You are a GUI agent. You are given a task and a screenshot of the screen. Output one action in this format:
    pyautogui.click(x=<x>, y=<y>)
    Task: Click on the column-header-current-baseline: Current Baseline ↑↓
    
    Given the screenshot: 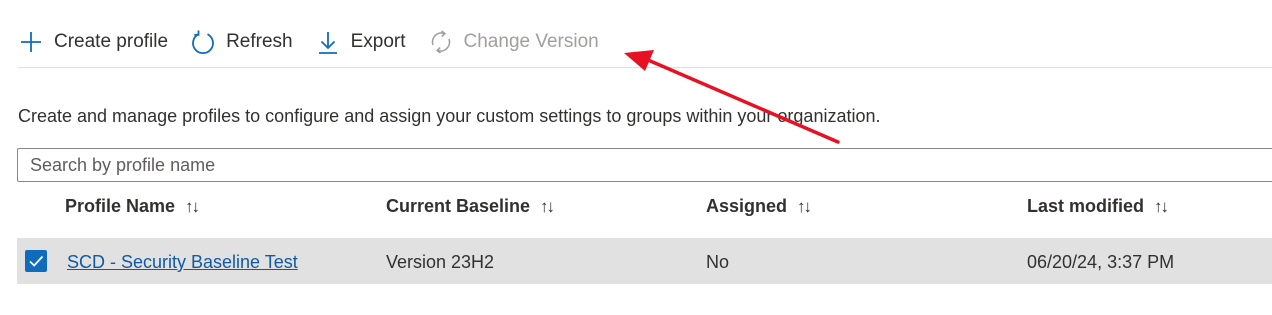 What is the action you would take?
    pyautogui.click(x=470, y=206)
    